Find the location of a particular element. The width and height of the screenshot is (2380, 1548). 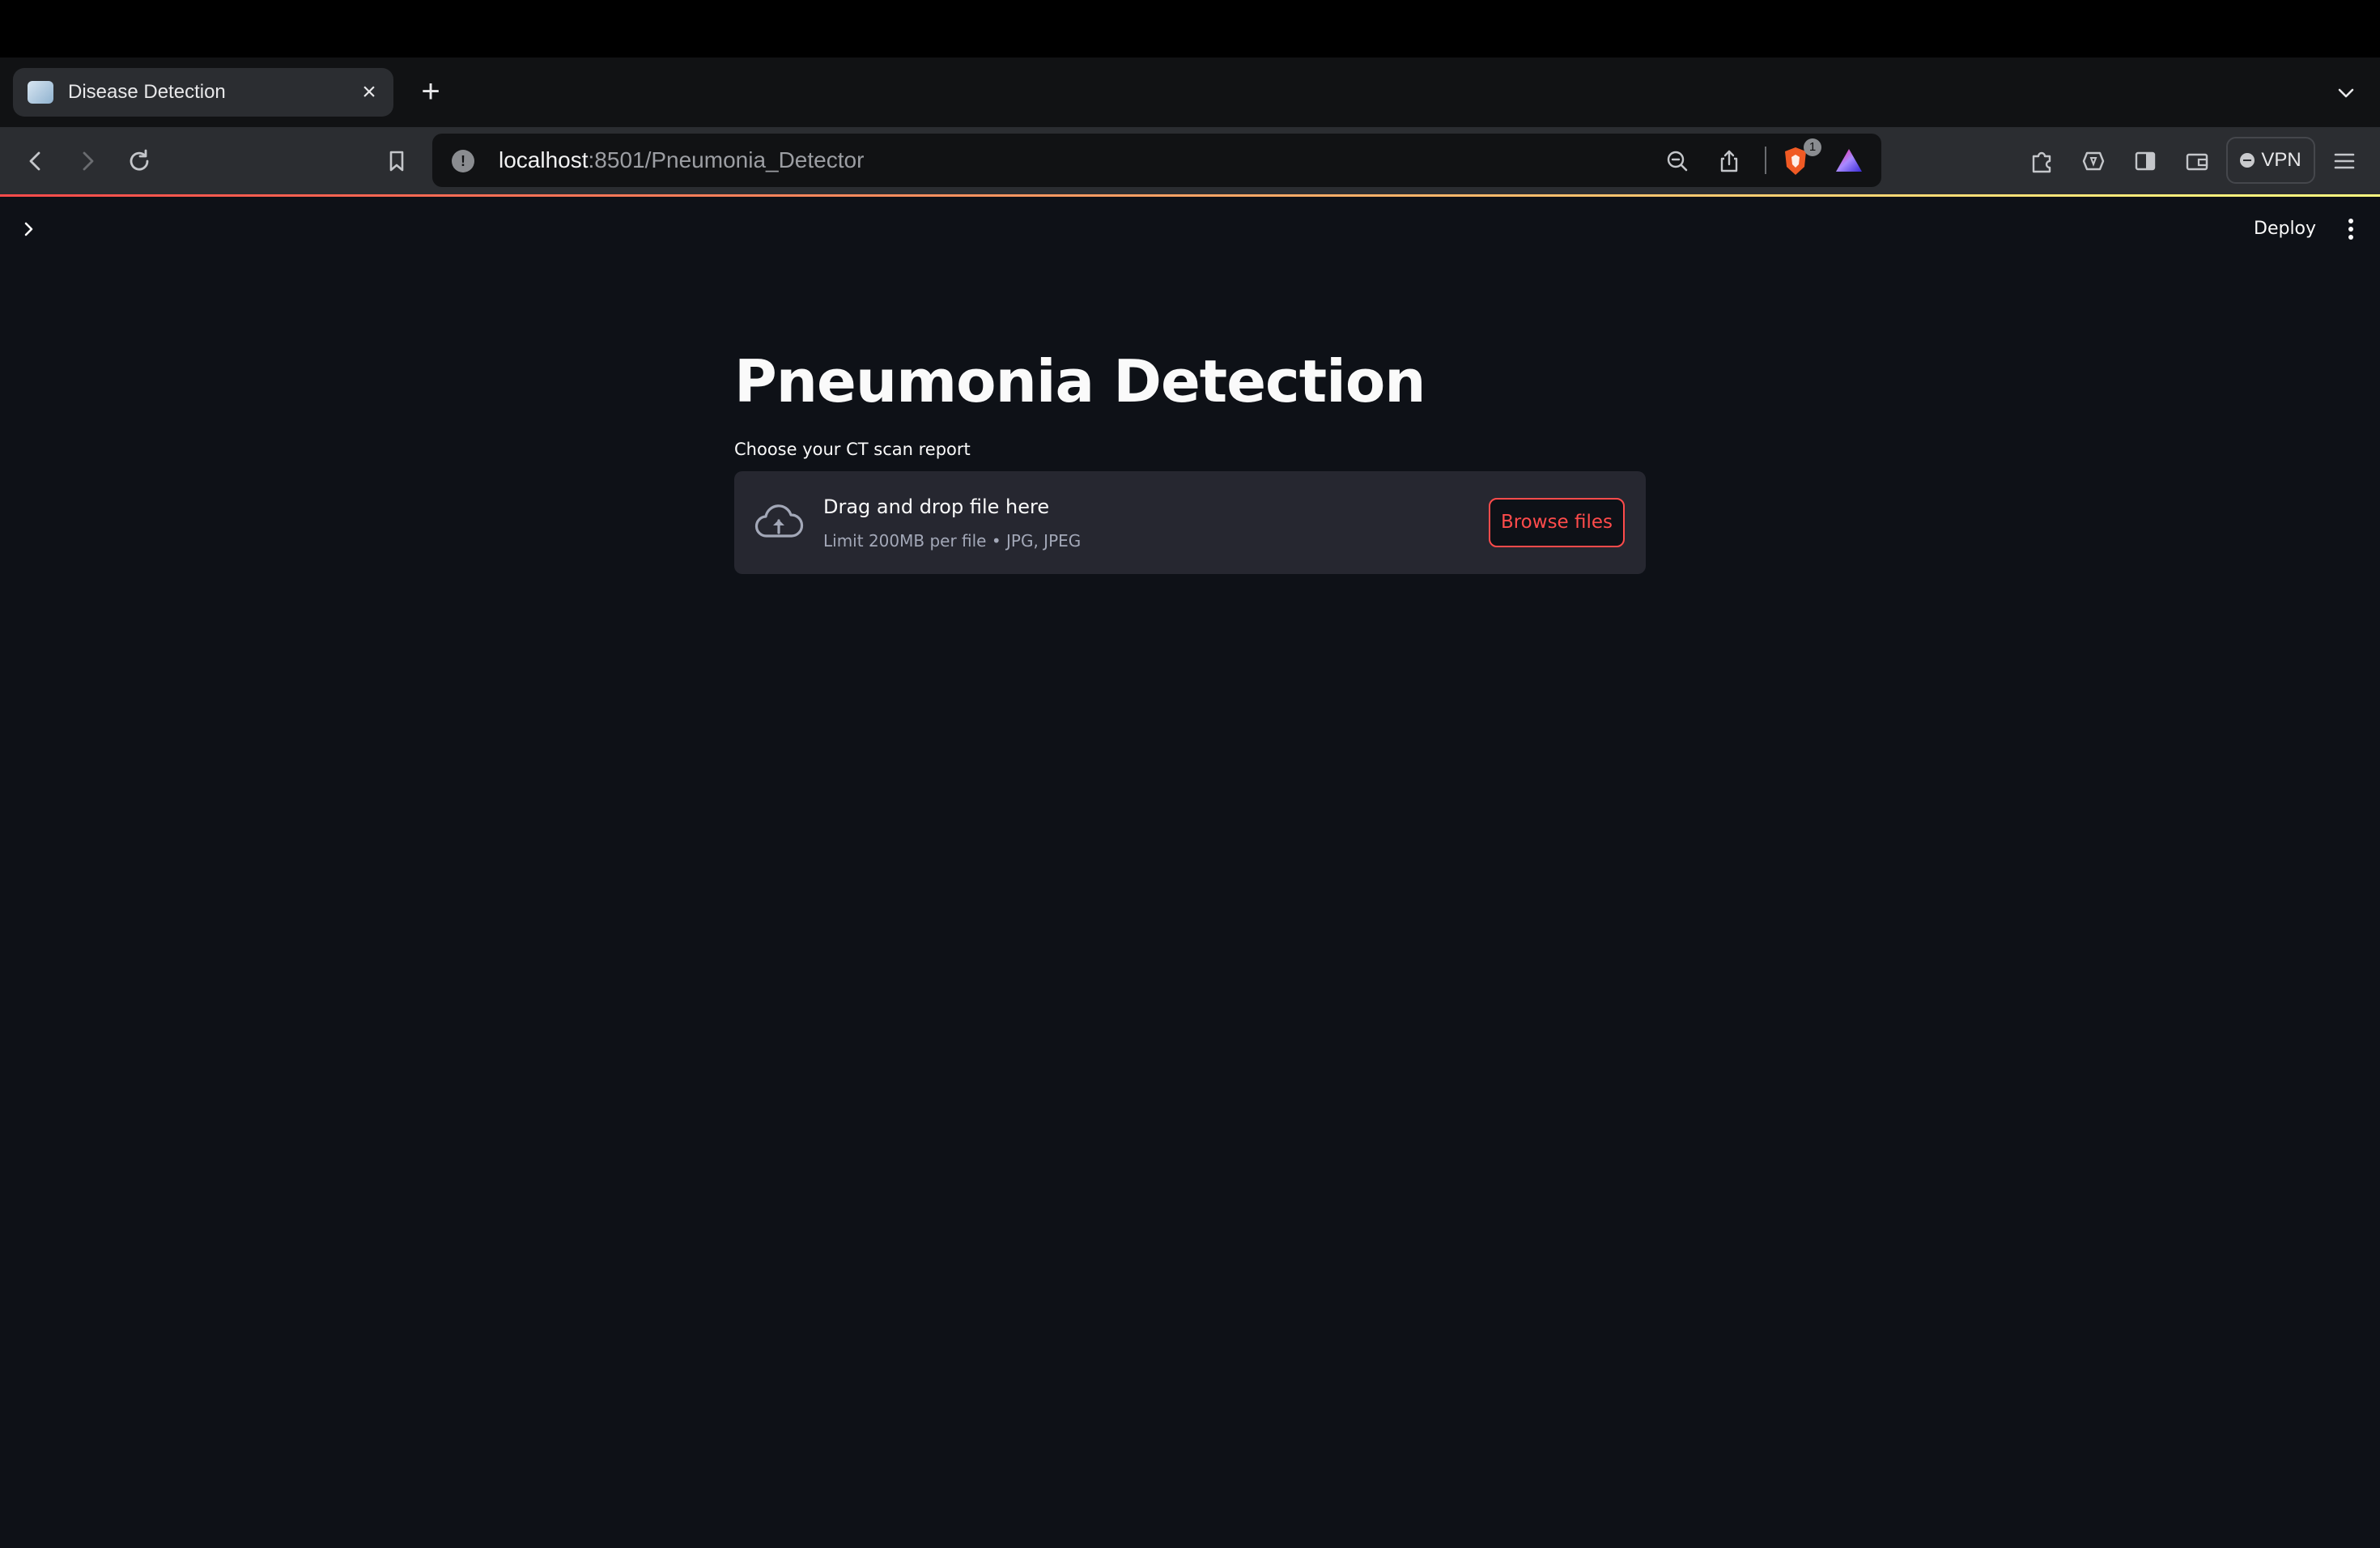

zoom-out-icon is located at coordinates (1677, 161).